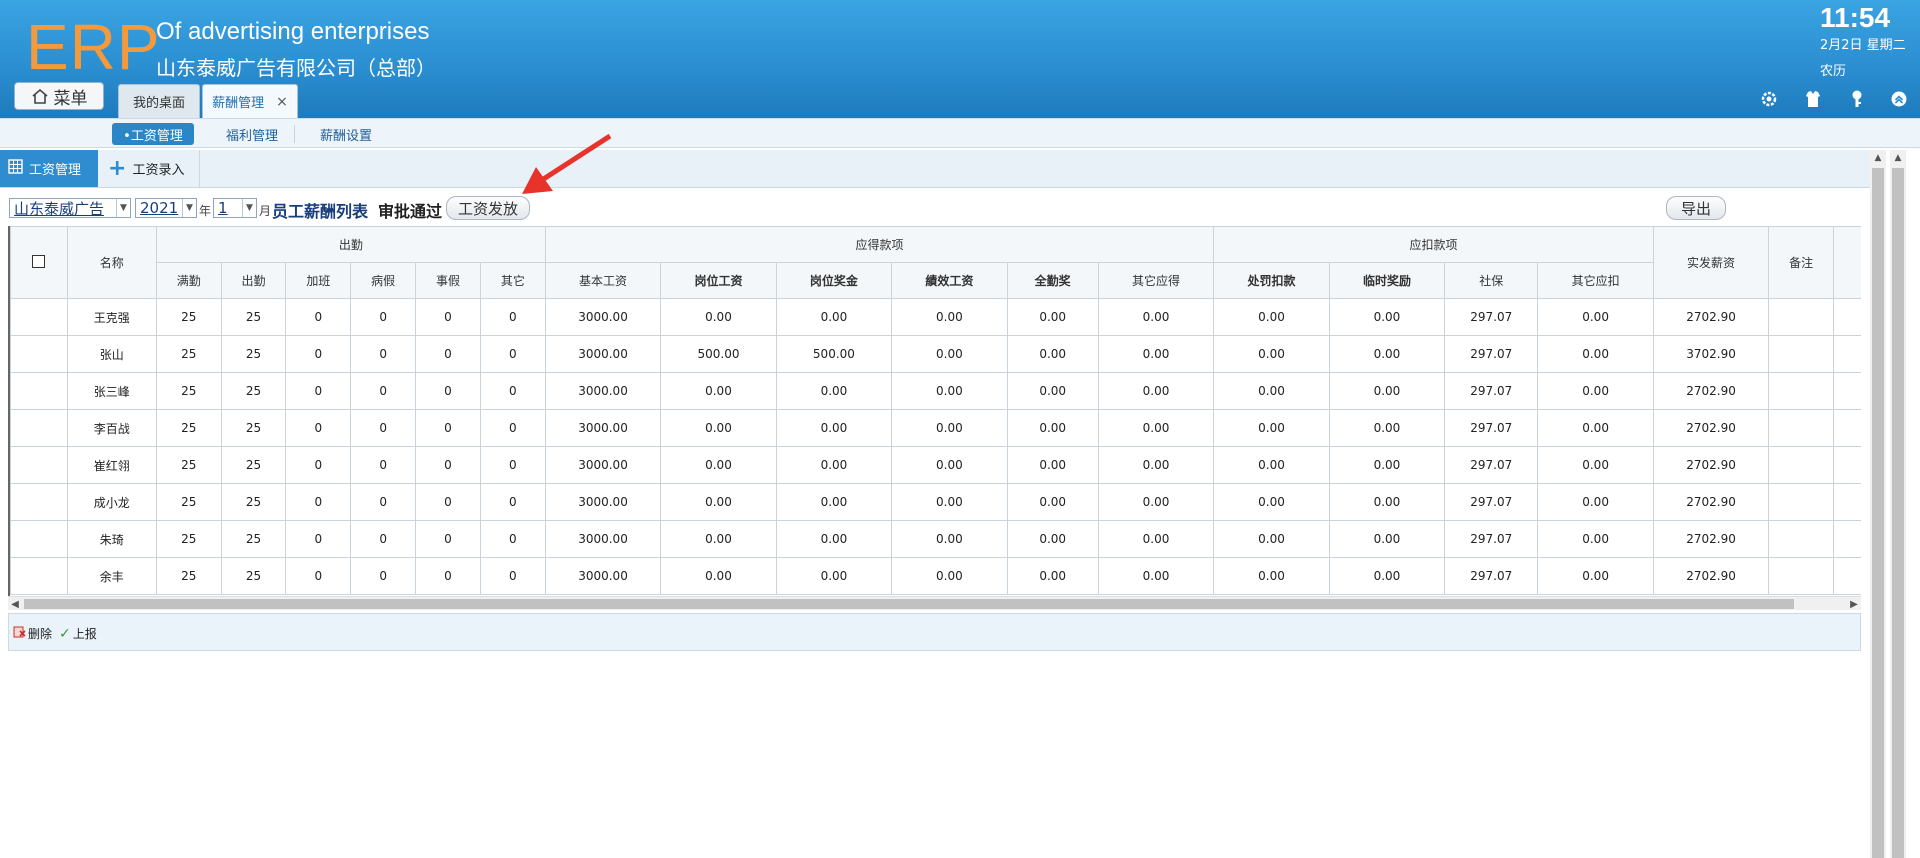 This screenshot has height=858, width=1920. Describe the element at coordinates (1696, 208) in the screenshot. I see `export-button: 导出` at that location.